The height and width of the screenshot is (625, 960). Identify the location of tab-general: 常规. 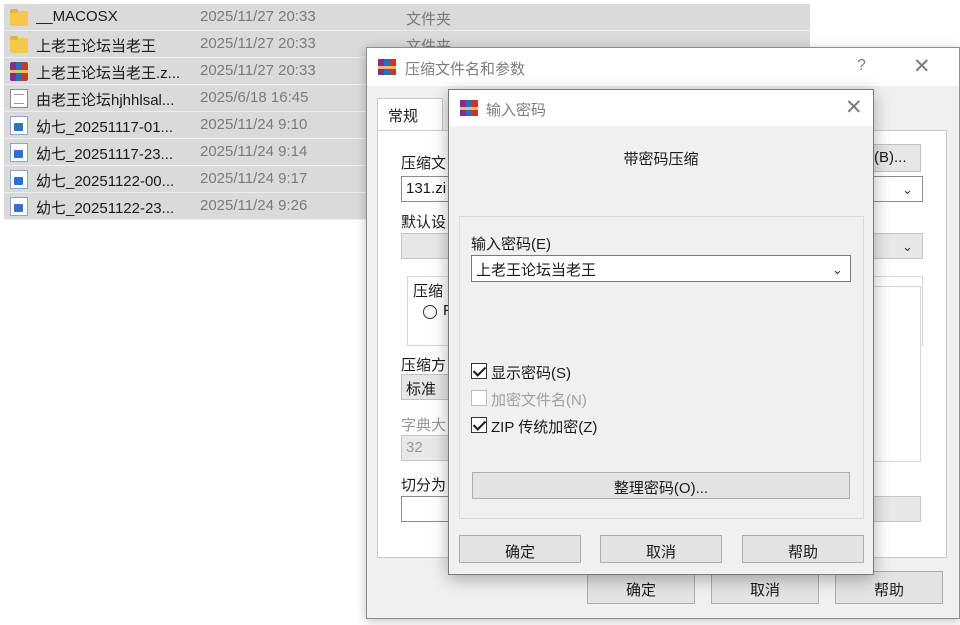
(410, 114).